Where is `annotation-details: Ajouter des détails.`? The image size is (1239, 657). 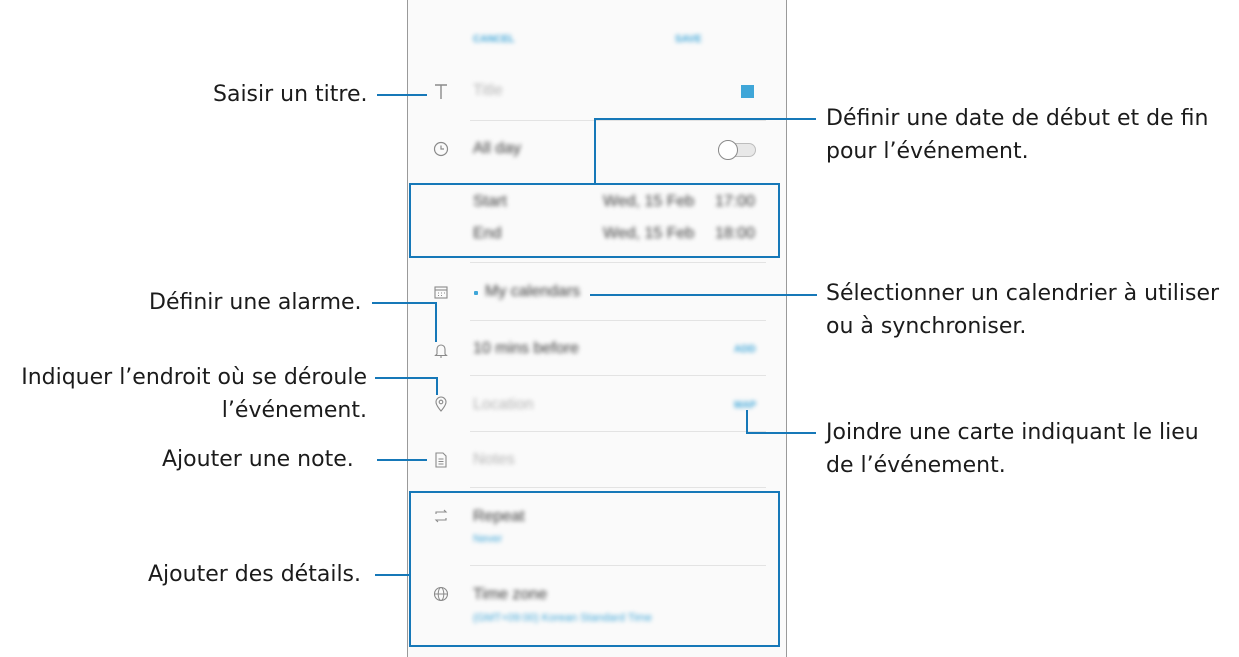 annotation-details: Ajouter des détails. is located at coordinates (255, 574).